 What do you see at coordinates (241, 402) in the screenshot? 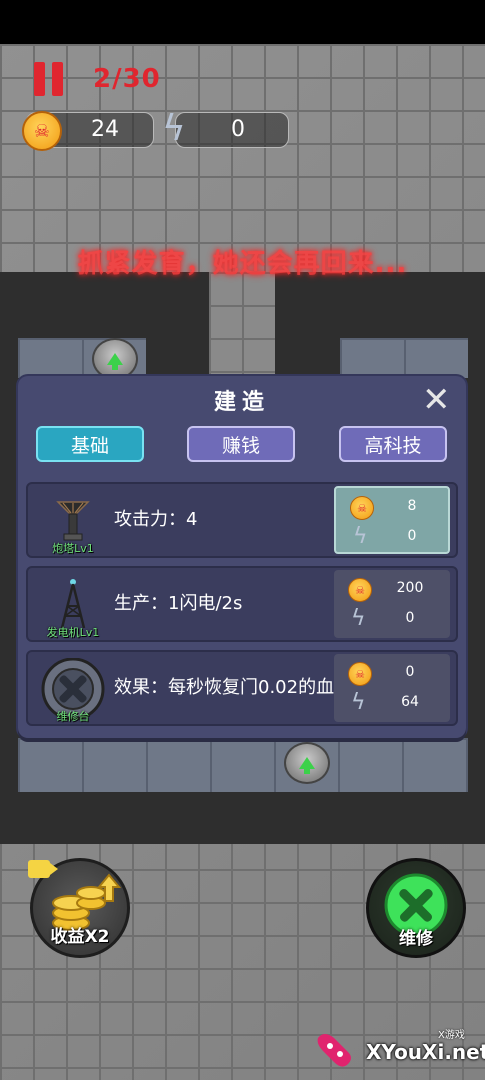
I see `dialog-title: 建造` at bounding box center [241, 402].